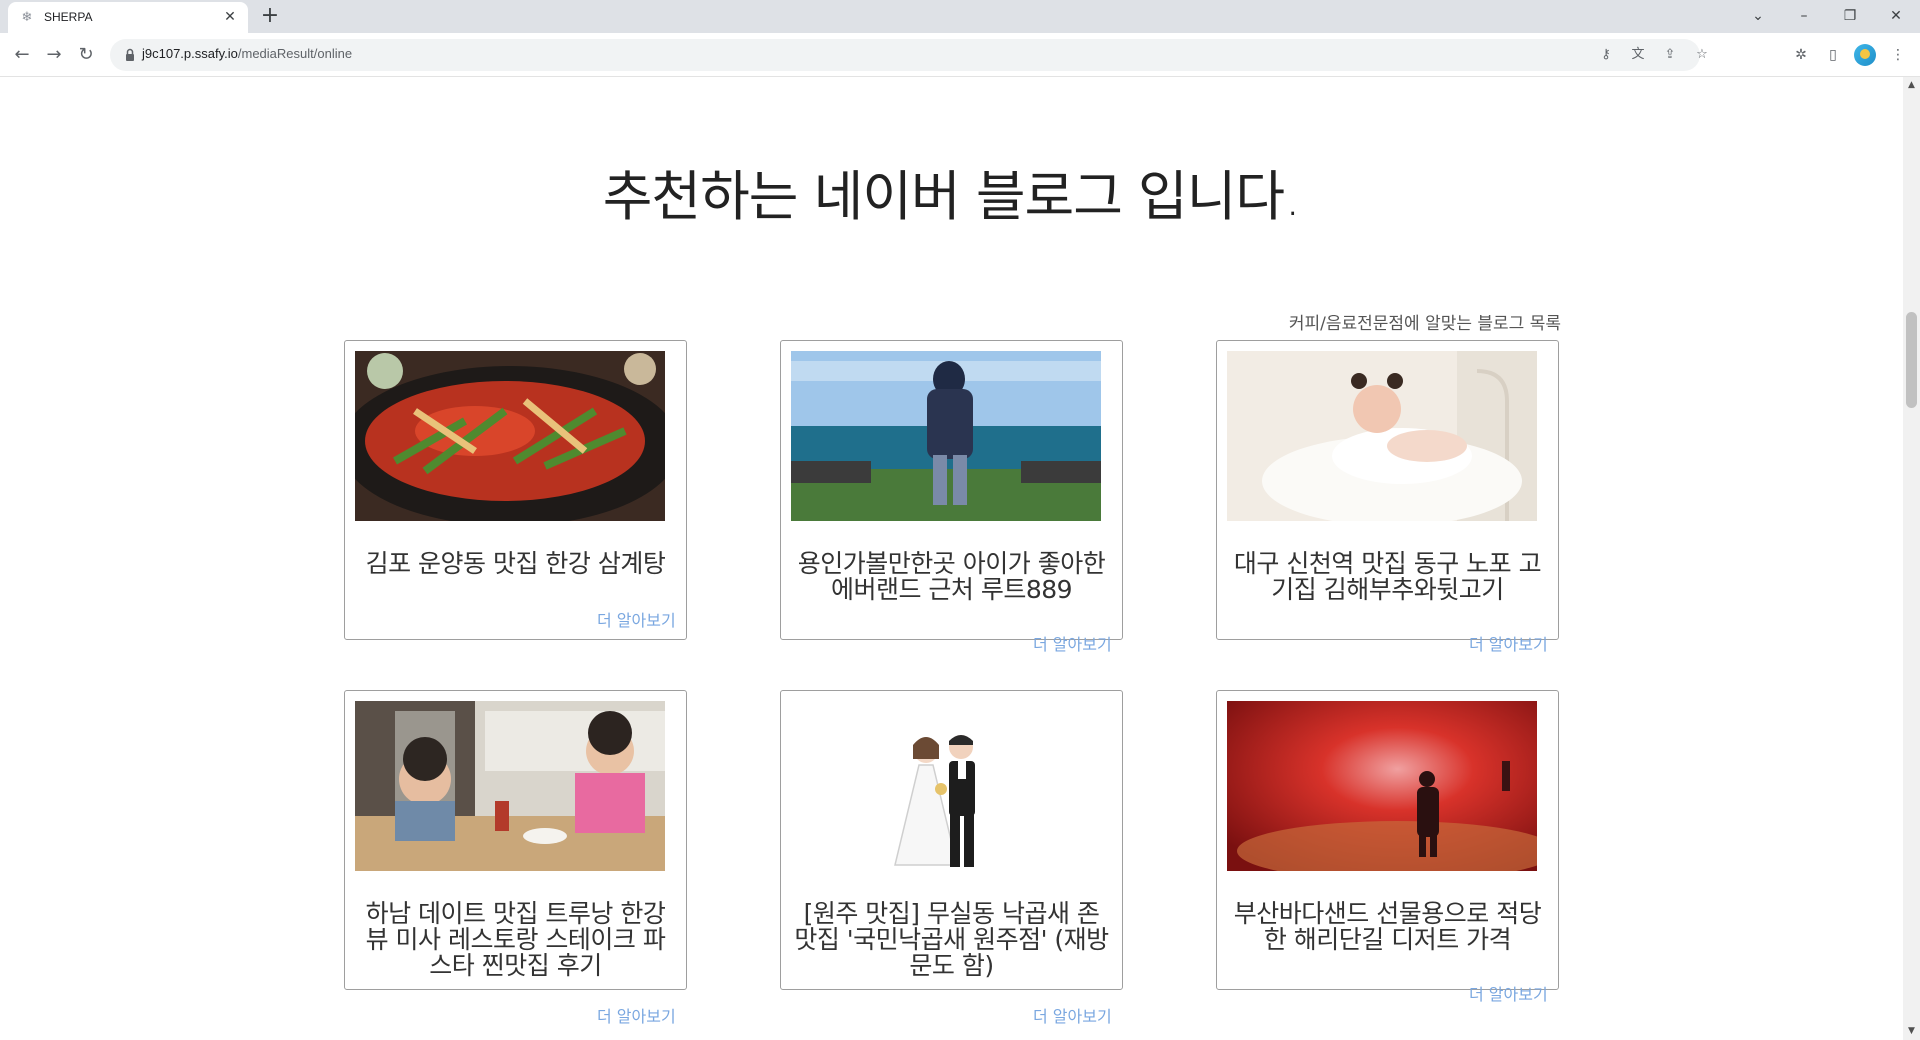  I want to click on side-panel-icon: ▯, so click(1833, 55).